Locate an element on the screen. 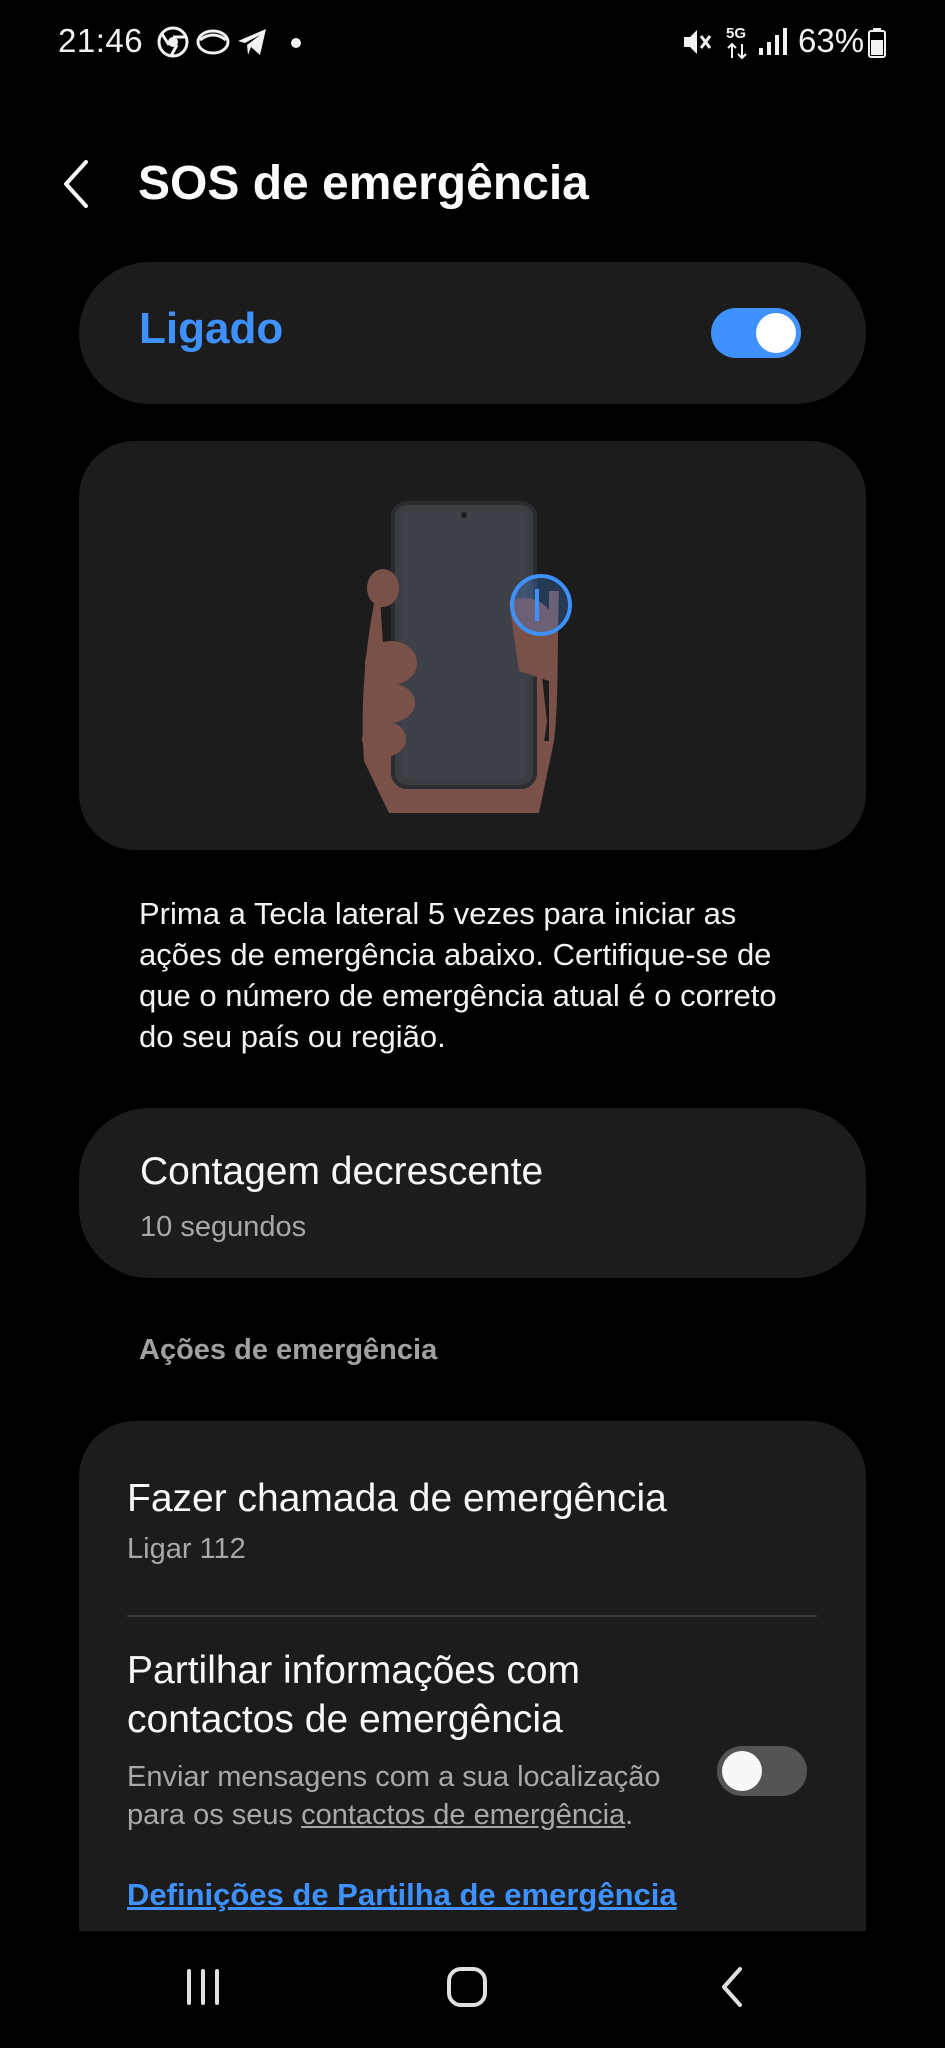 This screenshot has height=2048, width=945. emergency-call-number: Ligar 112 is located at coordinates (186, 1549).